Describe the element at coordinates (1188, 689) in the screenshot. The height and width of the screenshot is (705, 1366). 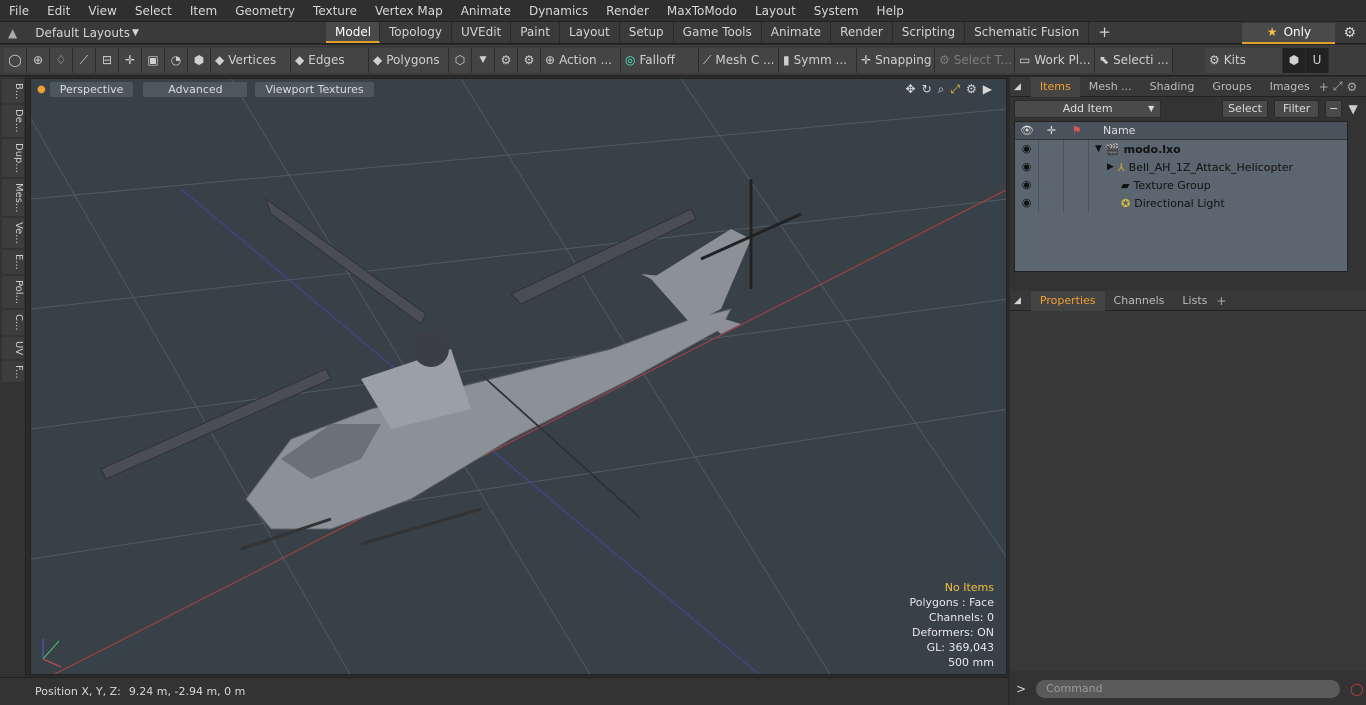
I see `command-input: Command` at that location.